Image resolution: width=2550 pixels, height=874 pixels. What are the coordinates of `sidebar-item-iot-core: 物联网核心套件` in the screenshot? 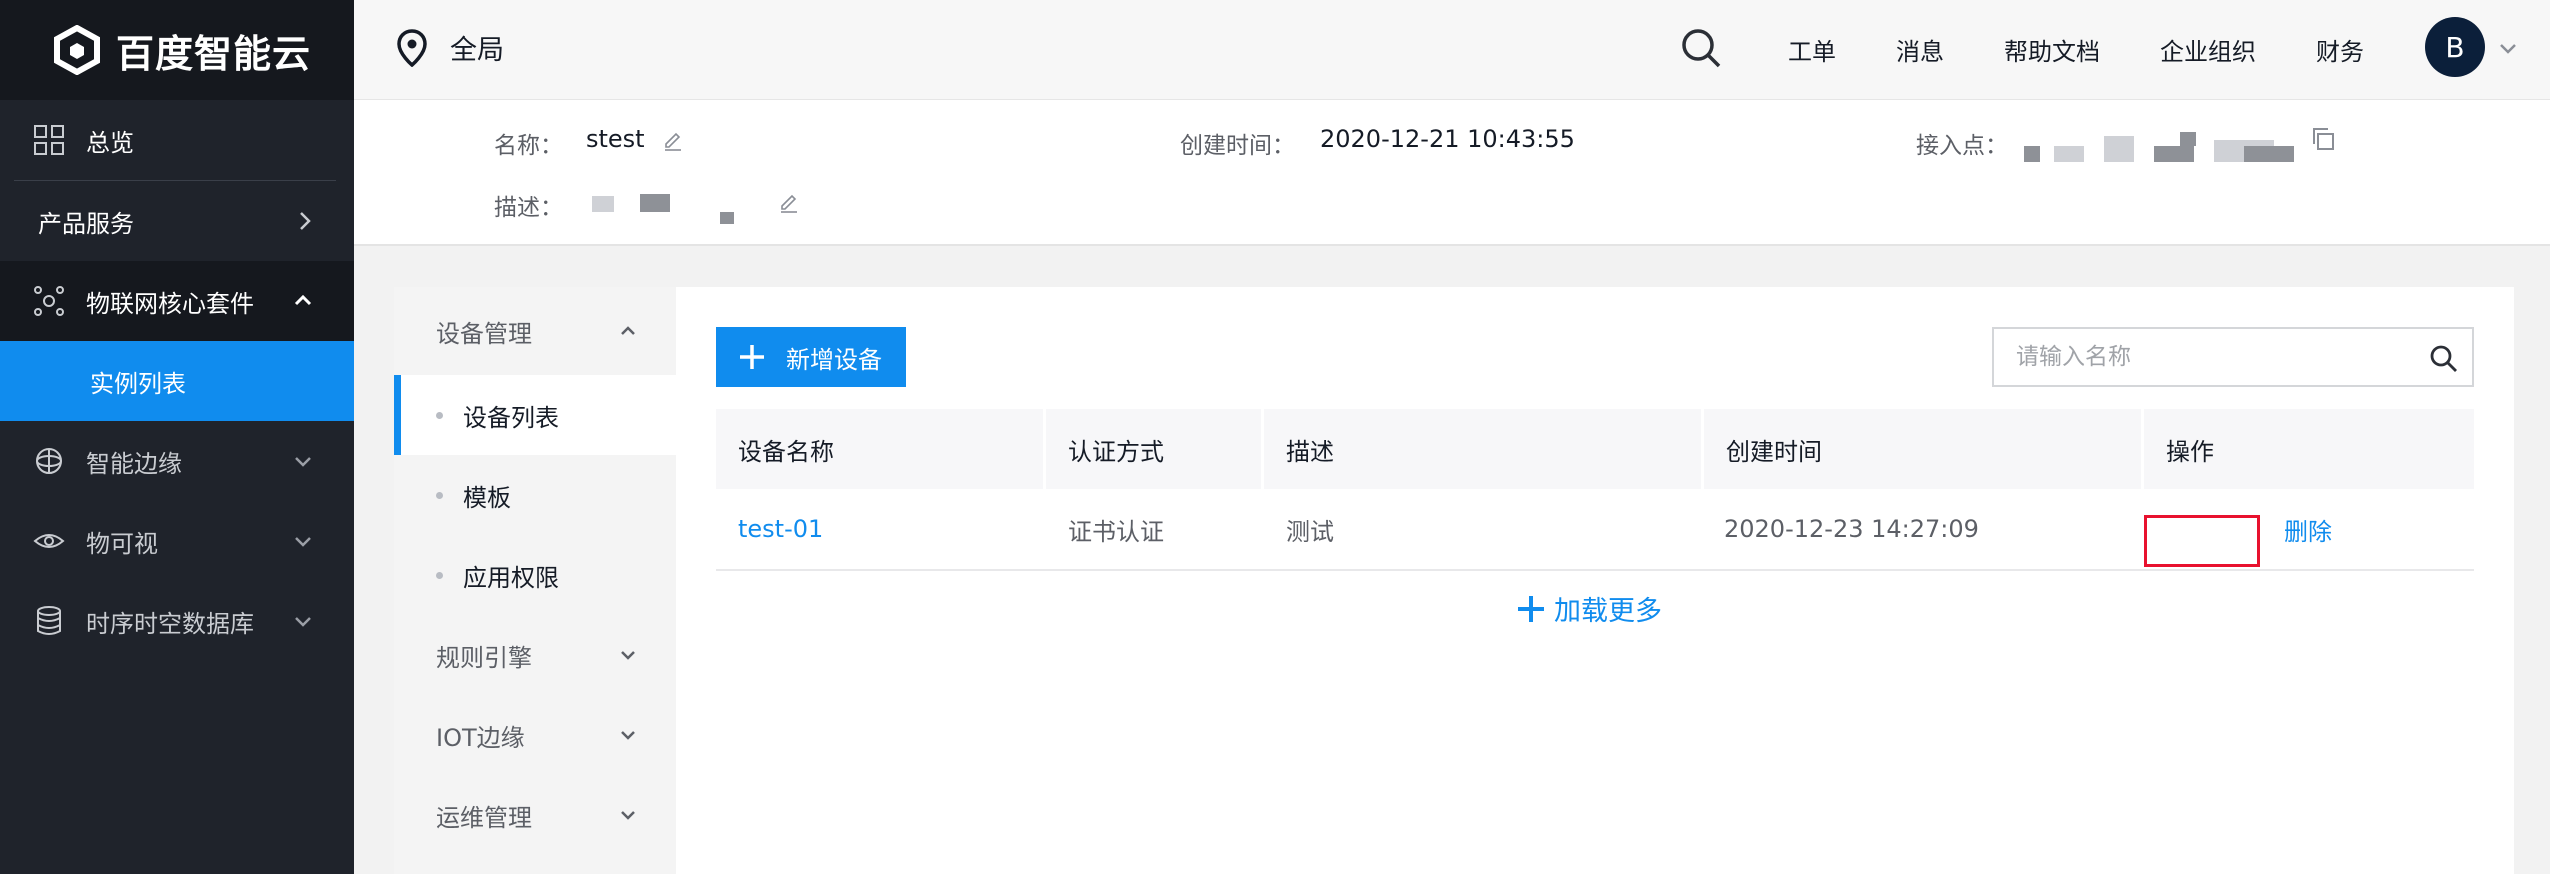 It's located at (177, 301).